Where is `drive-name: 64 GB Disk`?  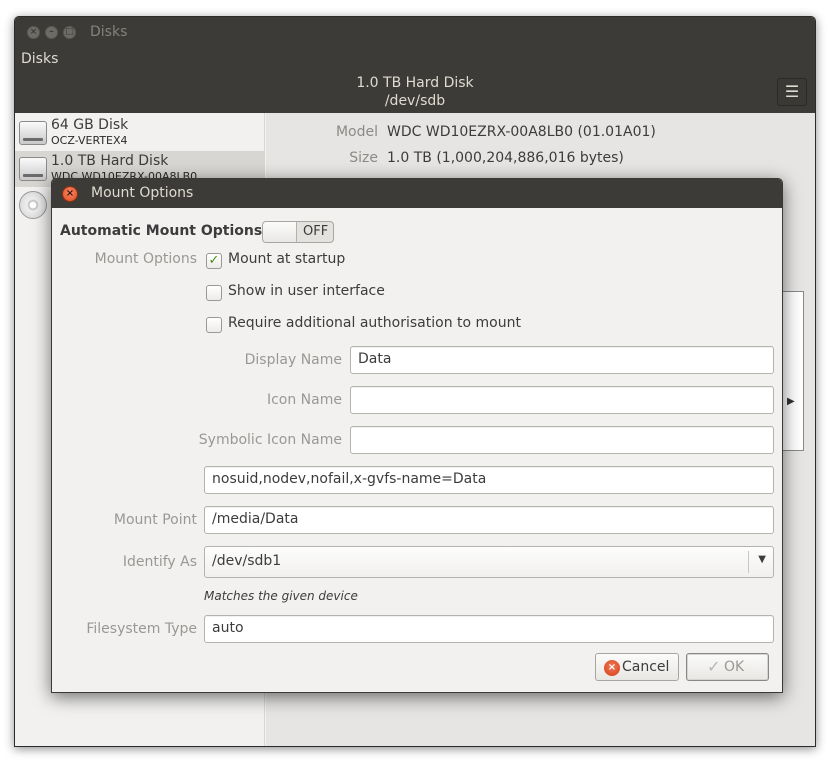
drive-name: 64 GB Disk is located at coordinates (90, 125).